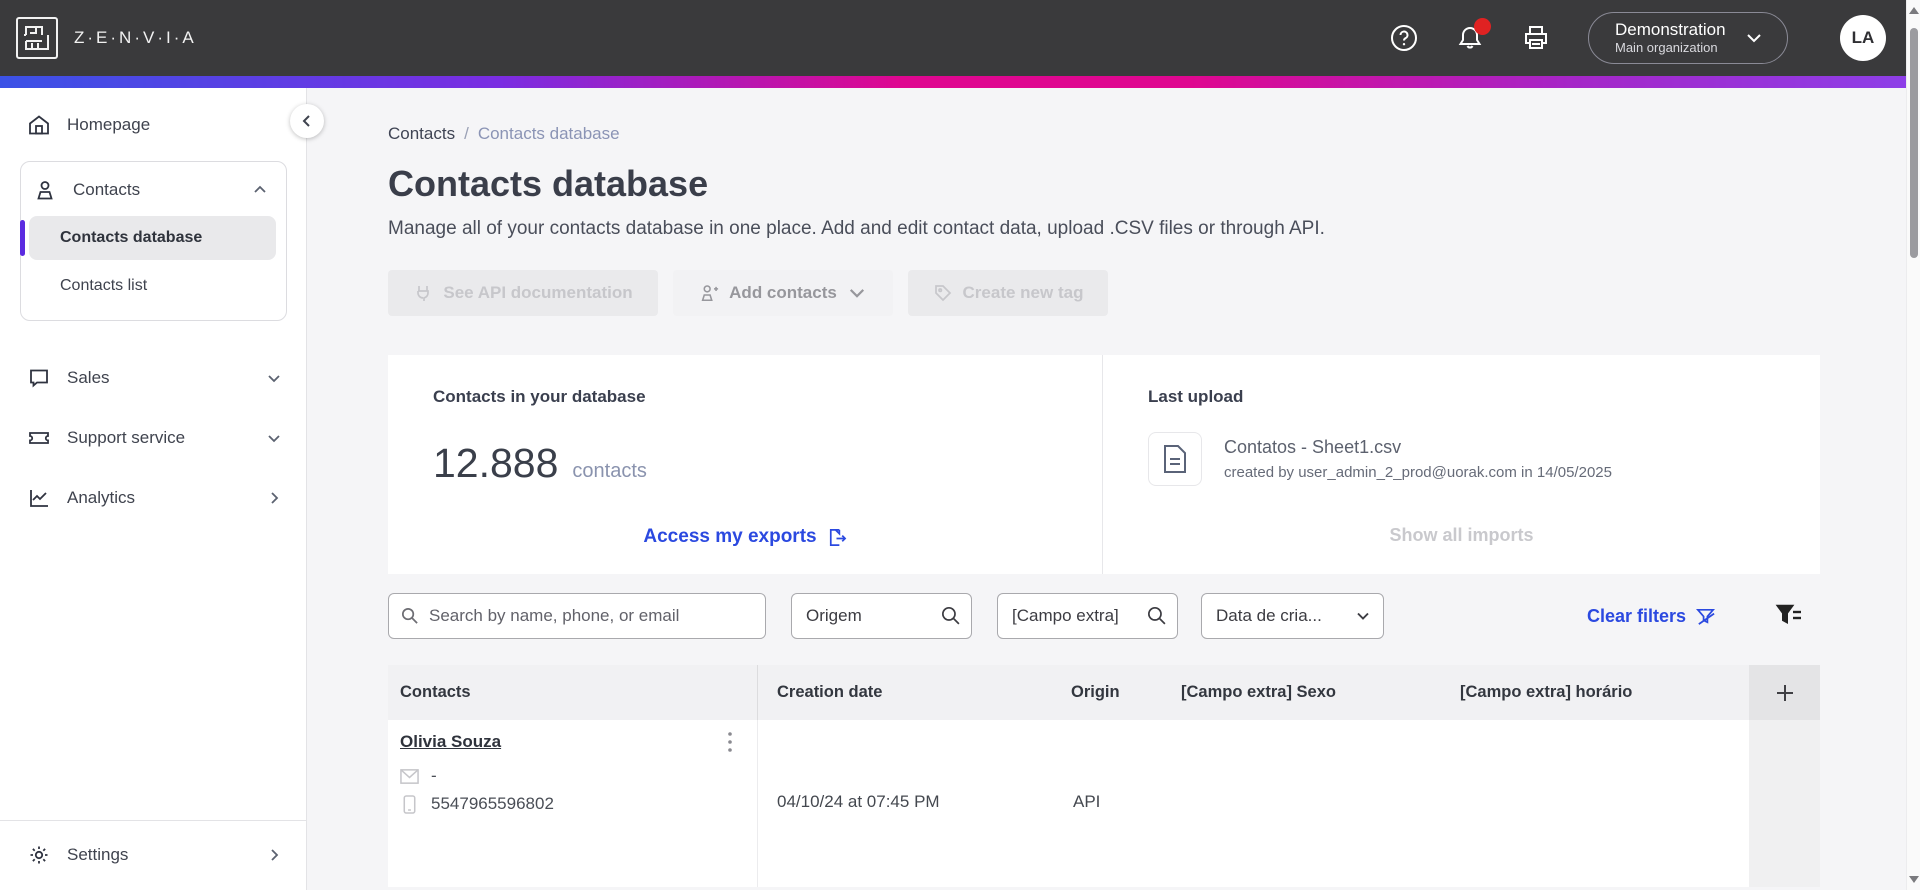  Describe the element at coordinates (1784, 803) in the screenshot. I see `add-column-strip` at that location.